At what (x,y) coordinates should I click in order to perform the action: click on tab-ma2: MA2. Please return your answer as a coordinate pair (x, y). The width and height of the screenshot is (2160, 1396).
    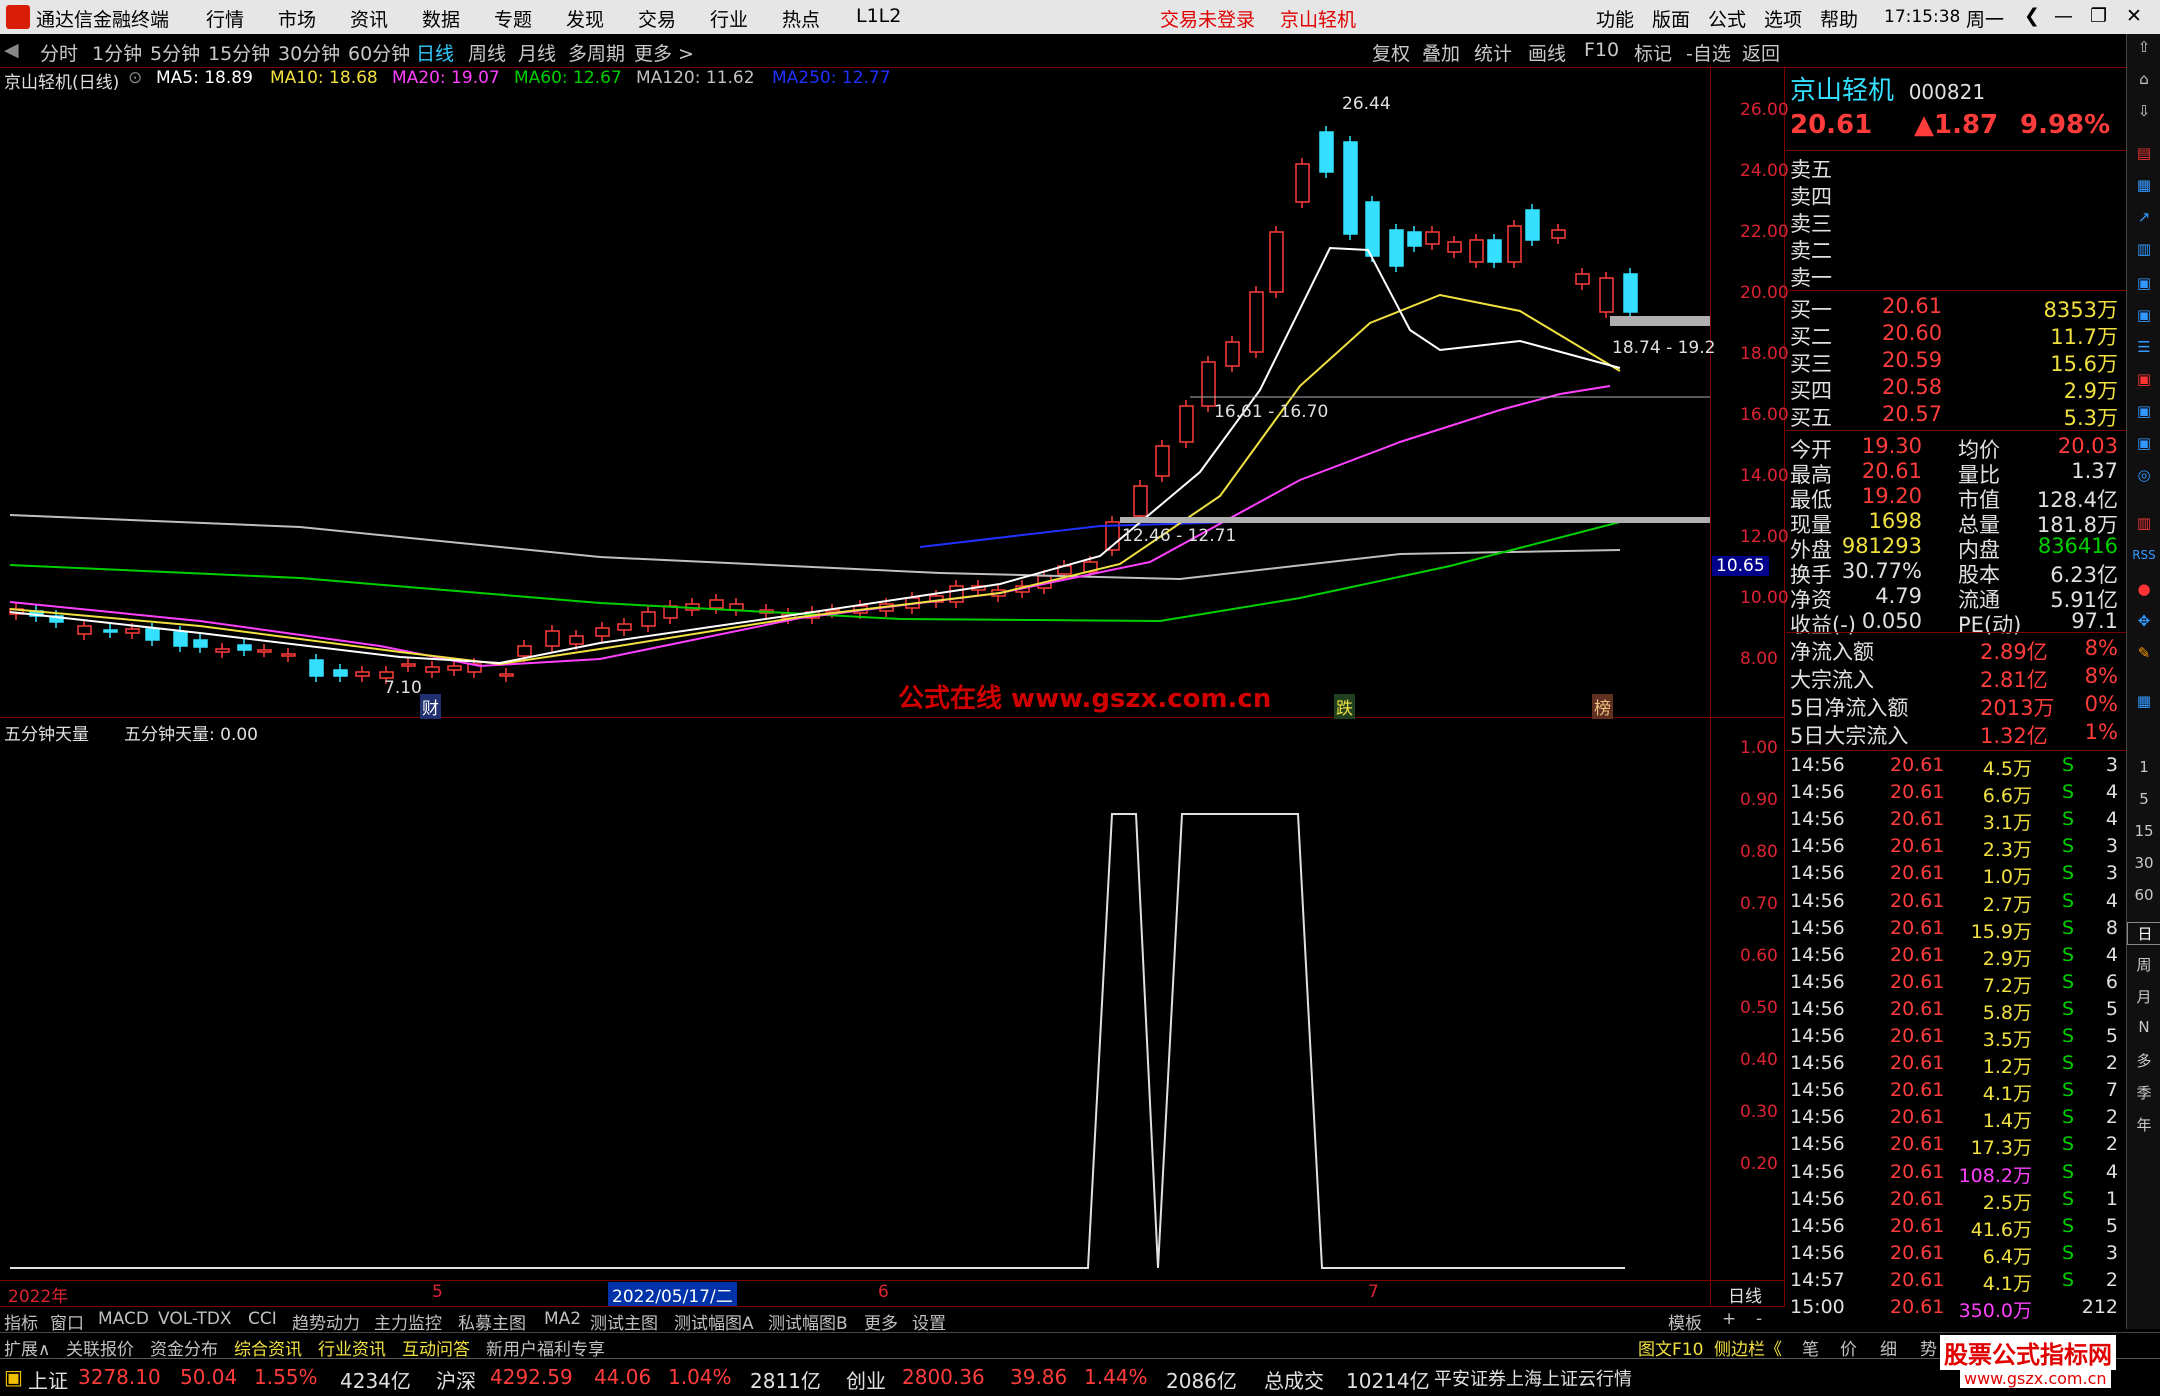
    Looking at the image, I should click on (562, 1319).